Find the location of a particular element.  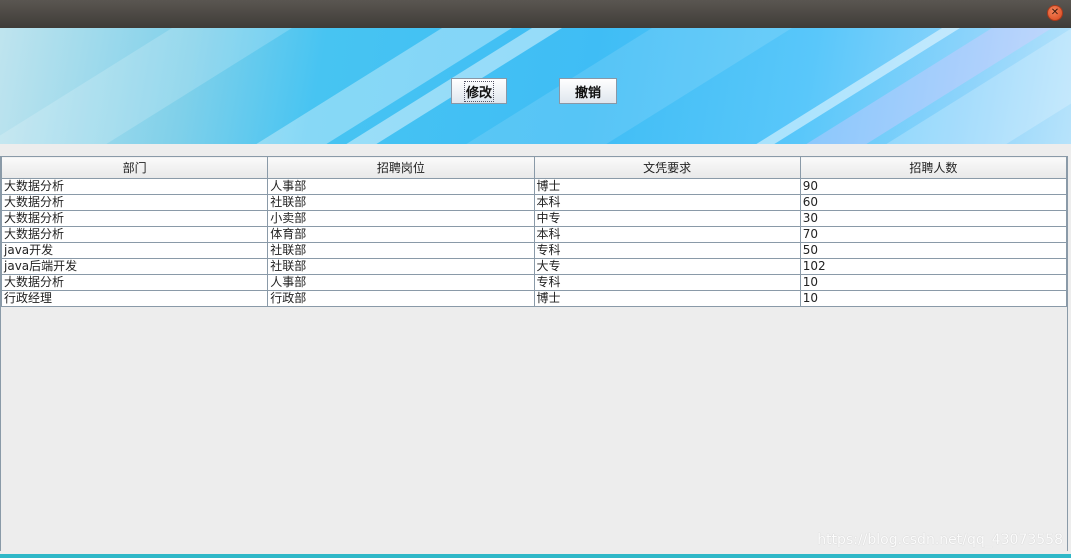

column-header-headcount: 招聘人数 is located at coordinates (933, 167).